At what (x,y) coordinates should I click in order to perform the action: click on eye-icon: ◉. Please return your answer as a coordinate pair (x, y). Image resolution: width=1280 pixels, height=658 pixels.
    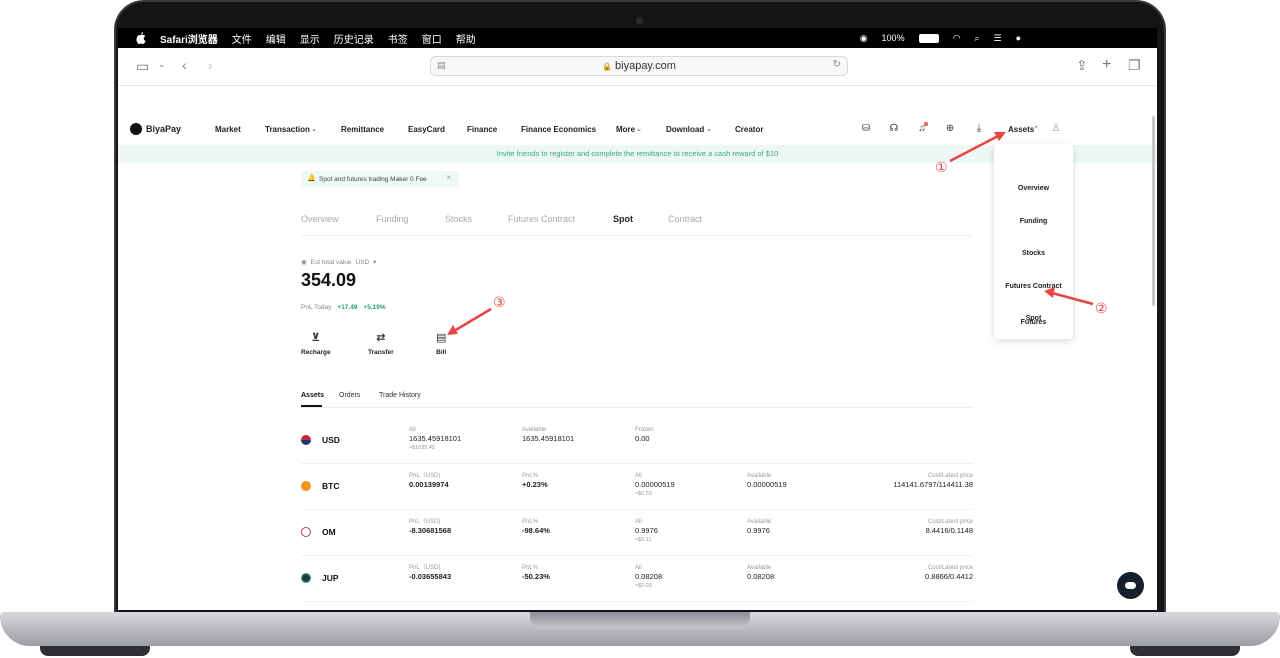
    Looking at the image, I should click on (304, 262).